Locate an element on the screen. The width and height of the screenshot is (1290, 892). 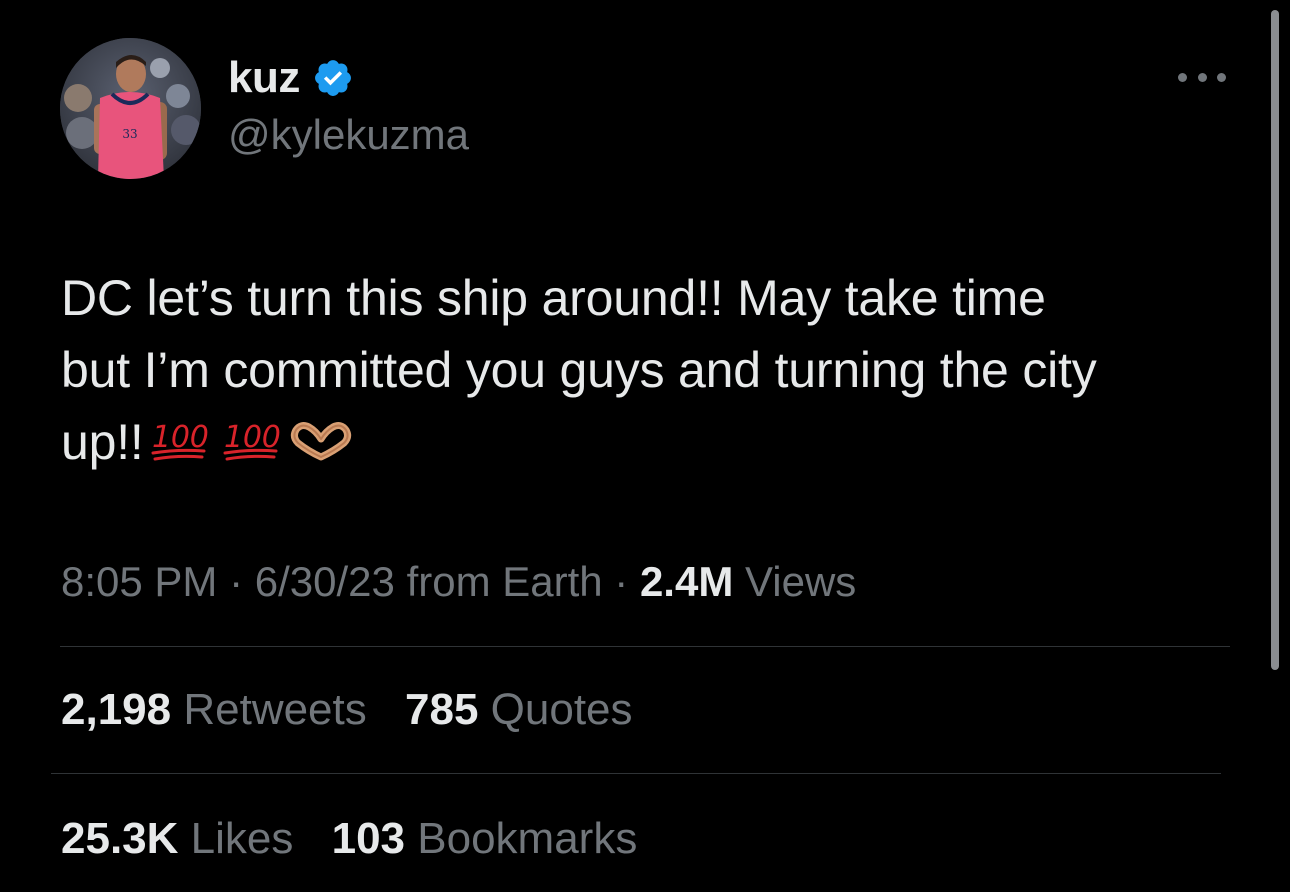
retweets-count: 2,198 is located at coordinates (116, 709).